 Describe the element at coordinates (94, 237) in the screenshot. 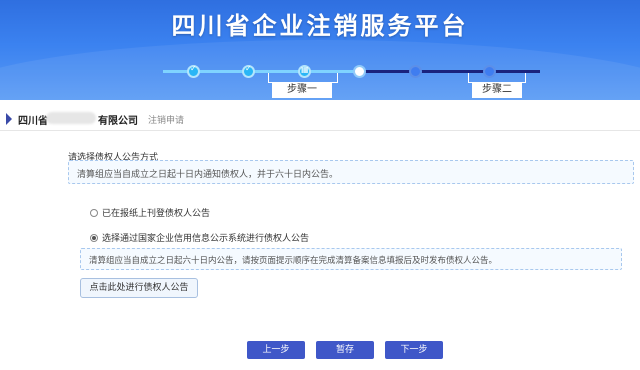

I see `radio-button-selected` at that location.